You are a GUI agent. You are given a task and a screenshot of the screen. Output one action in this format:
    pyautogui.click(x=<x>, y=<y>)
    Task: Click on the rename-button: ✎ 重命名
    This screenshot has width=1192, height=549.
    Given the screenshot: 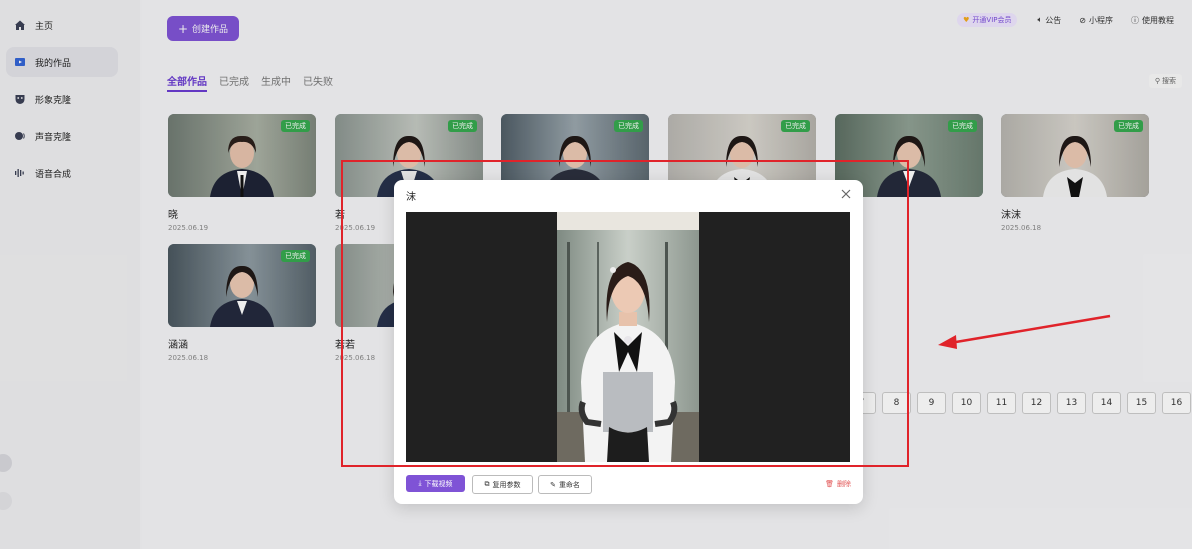 What is the action you would take?
    pyautogui.click(x=565, y=484)
    